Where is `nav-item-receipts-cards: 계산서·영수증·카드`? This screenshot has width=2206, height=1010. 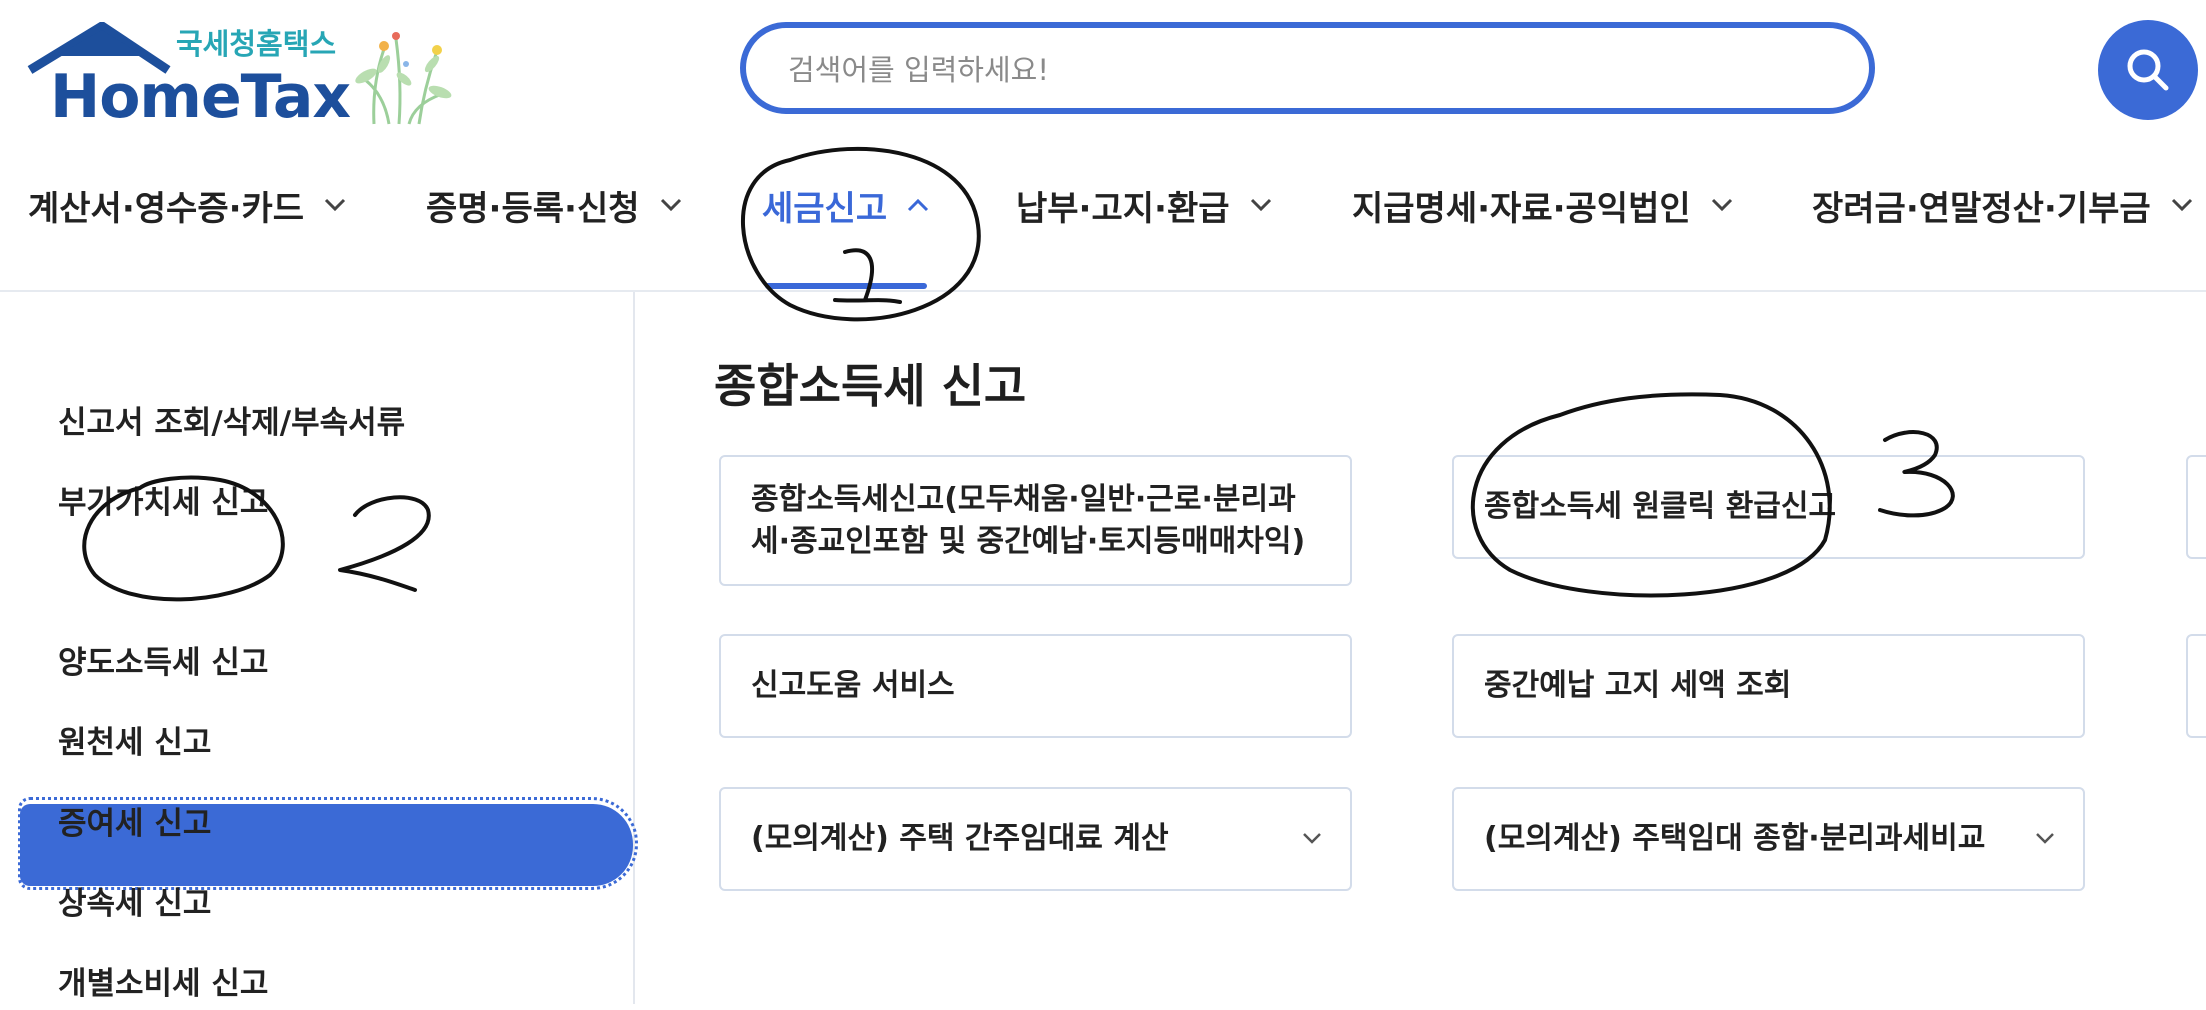
nav-item-receipts-cards: 계산서·영수증·카드 is located at coordinates (187, 205).